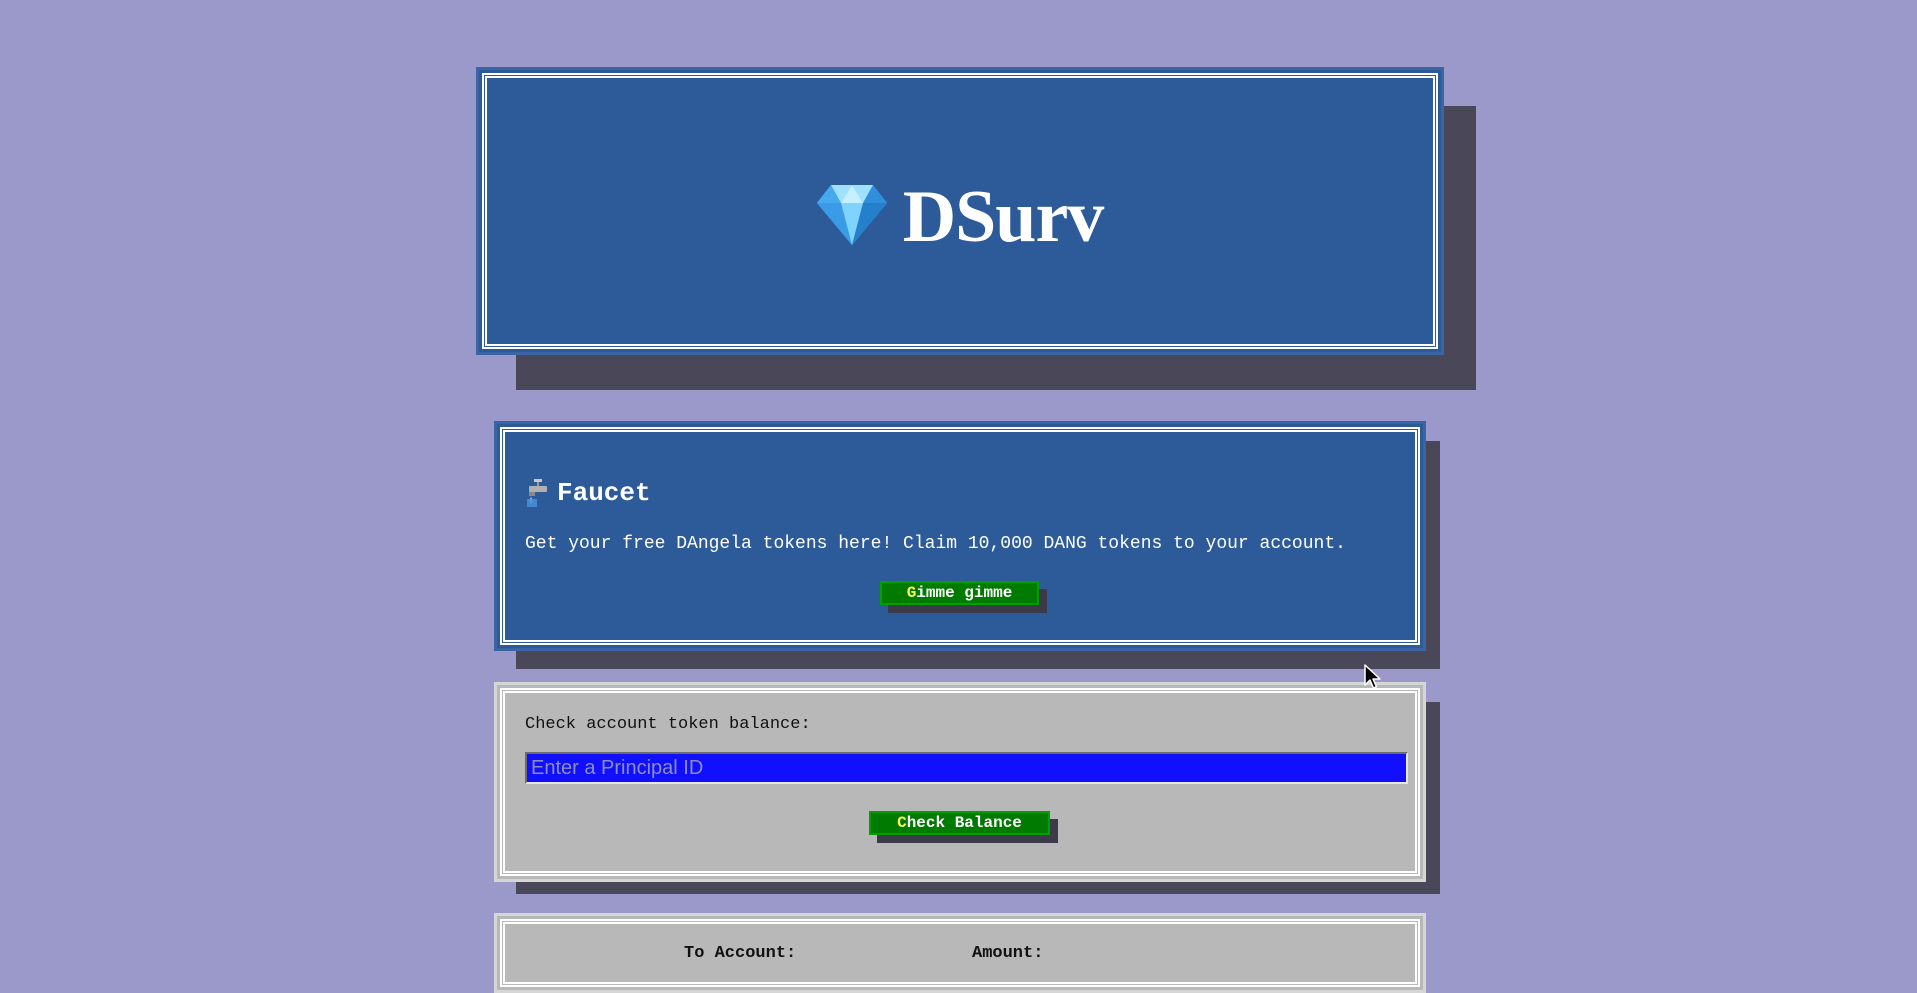 This screenshot has height=993, width=1917. Describe the element at coordinates (1003, 217) in the screenshot. I see `app-title: DSurv` at that location.